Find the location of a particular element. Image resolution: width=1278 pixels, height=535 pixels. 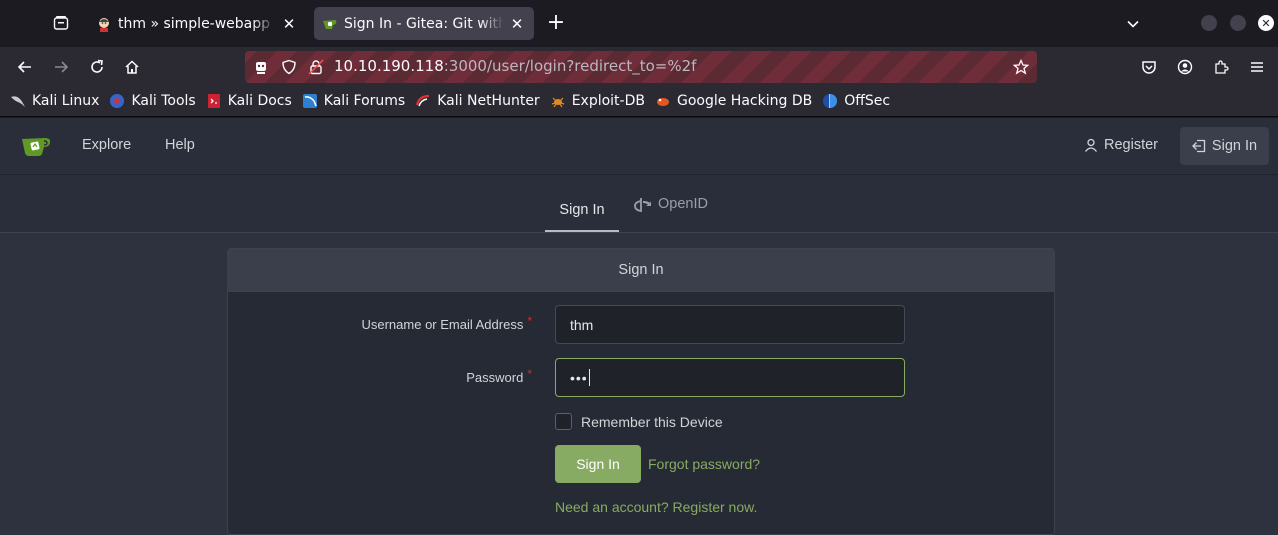

password-input: ••• is located at coordinates (730, 377).